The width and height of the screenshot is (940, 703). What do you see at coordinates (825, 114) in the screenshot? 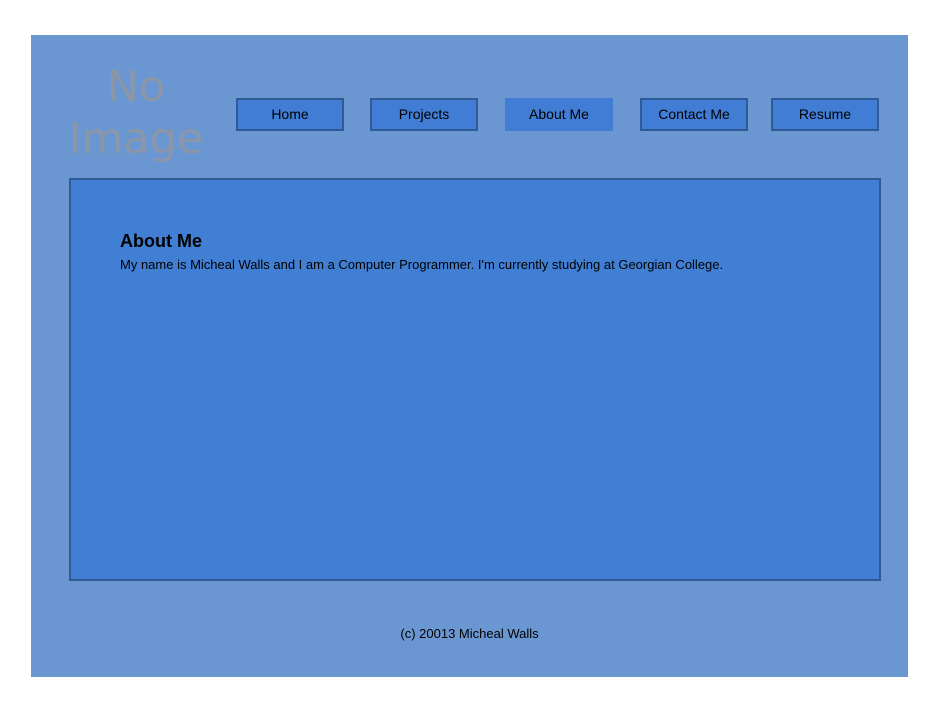
I see `nav-resume-button: Resume` at bounding box center [825, 114].